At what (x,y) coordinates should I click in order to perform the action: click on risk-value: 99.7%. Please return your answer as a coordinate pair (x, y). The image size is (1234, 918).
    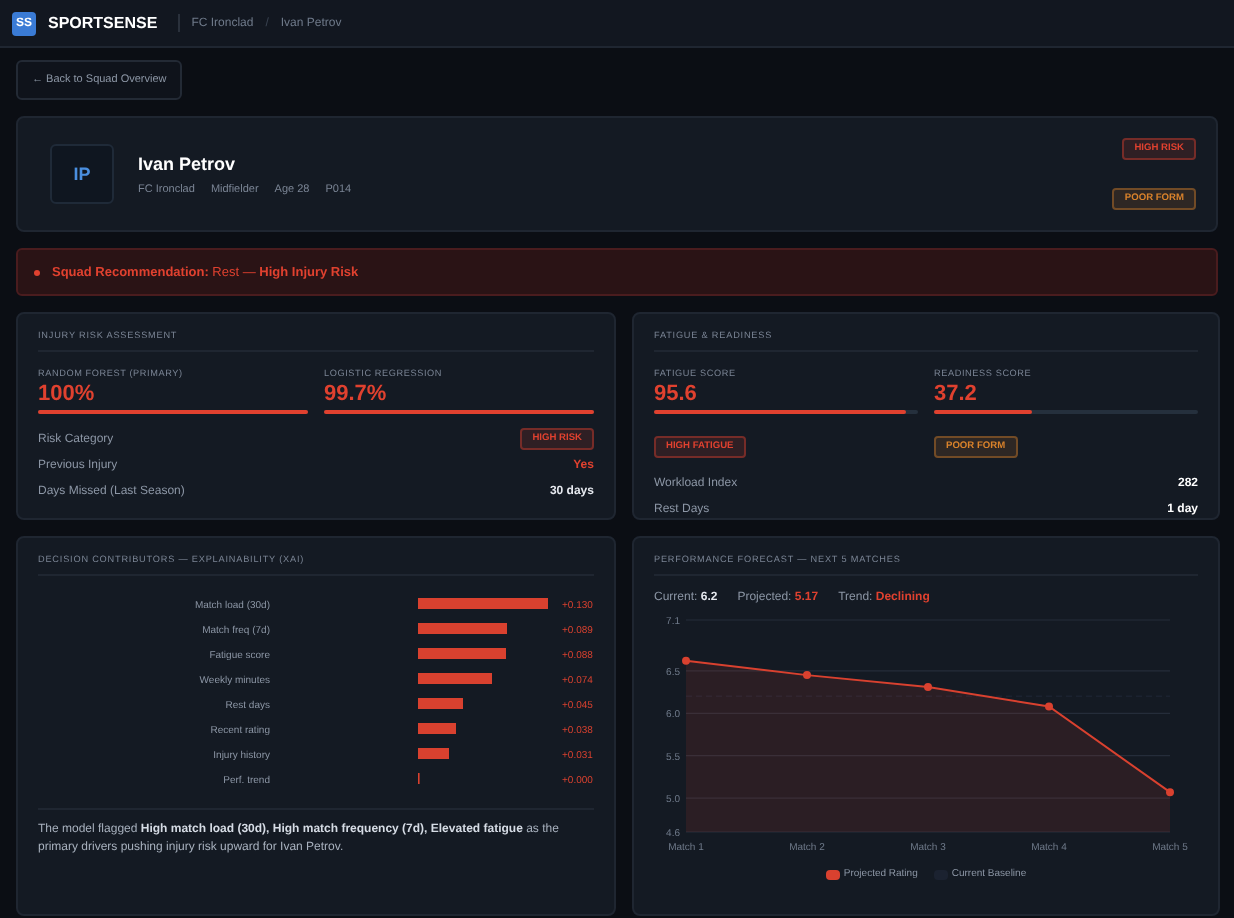
    Looking at the image, I should click on (356, 394).